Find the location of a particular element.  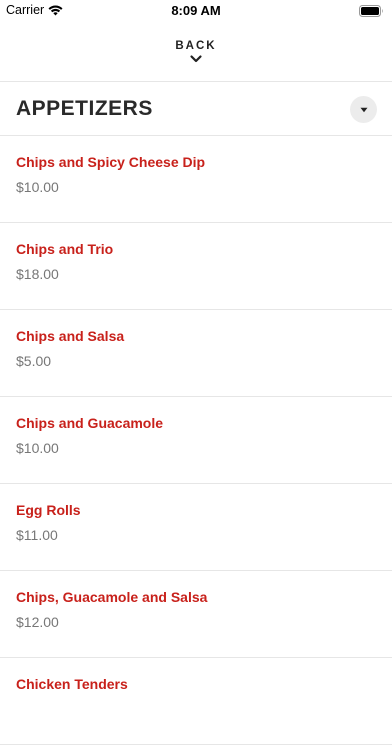

menu-item: Chips and Guacamole $10.00 is located at coordinates (196, 440).